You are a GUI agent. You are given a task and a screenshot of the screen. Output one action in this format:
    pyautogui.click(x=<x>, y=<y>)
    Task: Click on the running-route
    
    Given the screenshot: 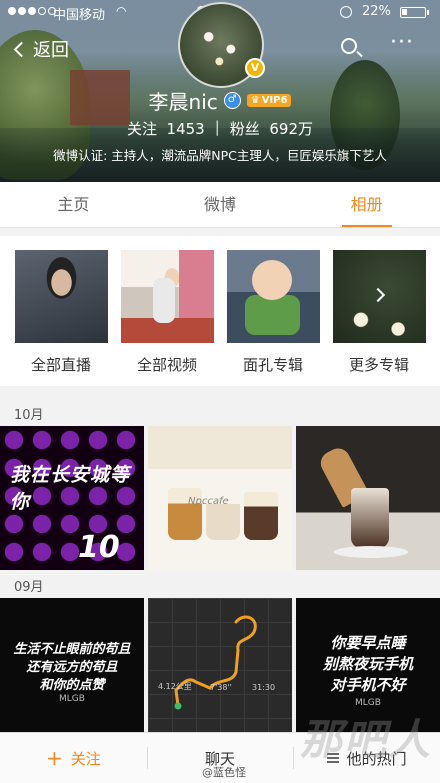 What is the action you would take?
    pyautogui.click(x=215, y=662)
    